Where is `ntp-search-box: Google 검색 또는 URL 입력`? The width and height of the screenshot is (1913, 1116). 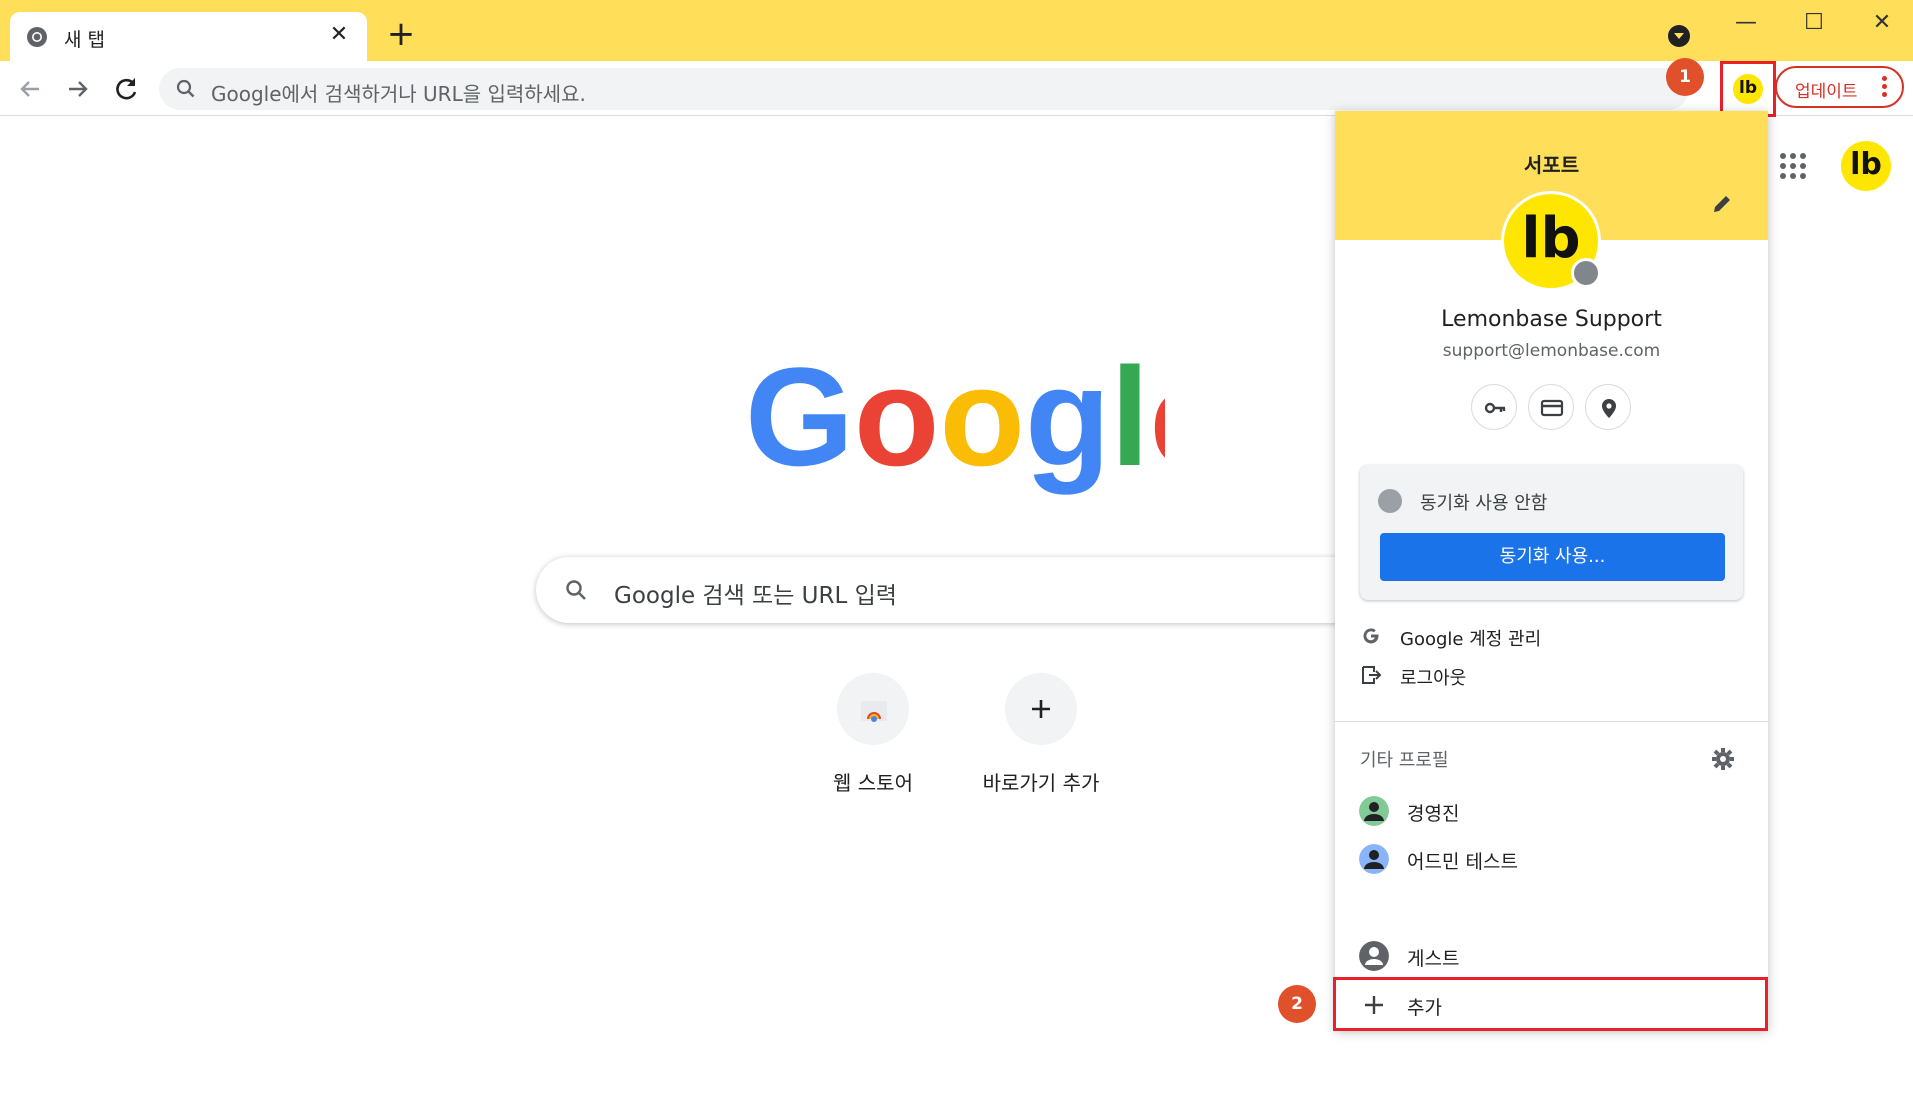
ntp-search-box: Google 검색 또는 URL 입력 is located at coordinates (966, 590).